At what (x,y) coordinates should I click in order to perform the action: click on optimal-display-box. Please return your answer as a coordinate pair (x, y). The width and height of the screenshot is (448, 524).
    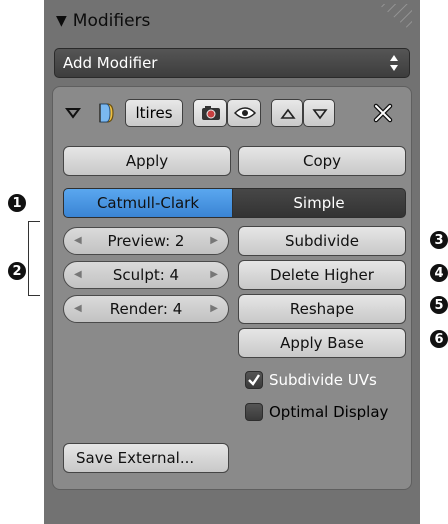
    Looking at the image, I should click on (254, 412).